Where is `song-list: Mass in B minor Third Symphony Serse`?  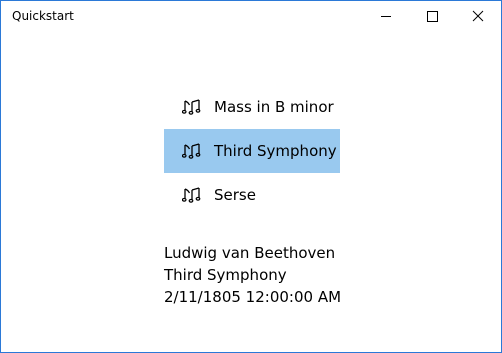
song-list: Mass in B minor Third Symphony Serse is located at coordinates (252, 151).